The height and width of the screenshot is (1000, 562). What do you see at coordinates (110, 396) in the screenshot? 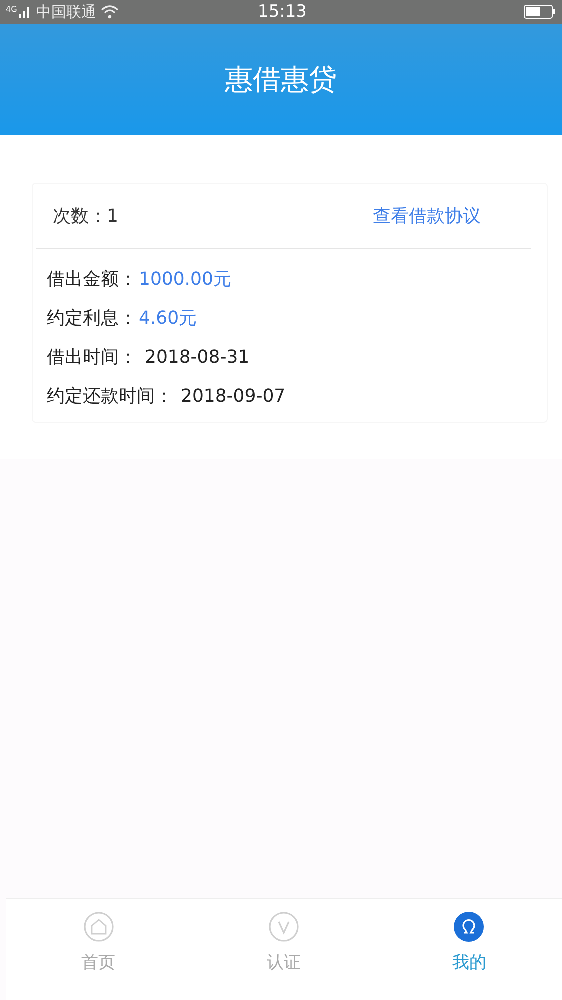
I see `detail-label: 约定还款时间：` at bounding box center [110, 396].